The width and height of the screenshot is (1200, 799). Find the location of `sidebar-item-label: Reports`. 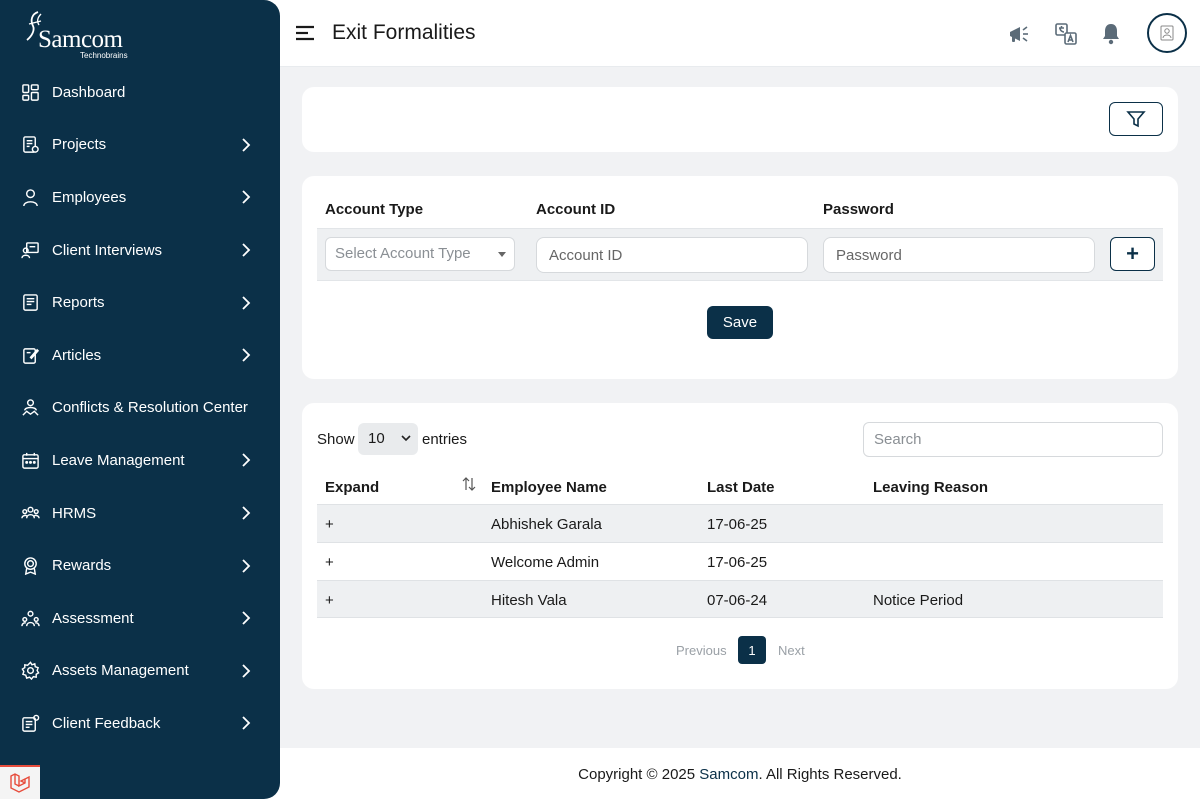

sidebar-item-label: Reports is located at coordinates (78, 303).